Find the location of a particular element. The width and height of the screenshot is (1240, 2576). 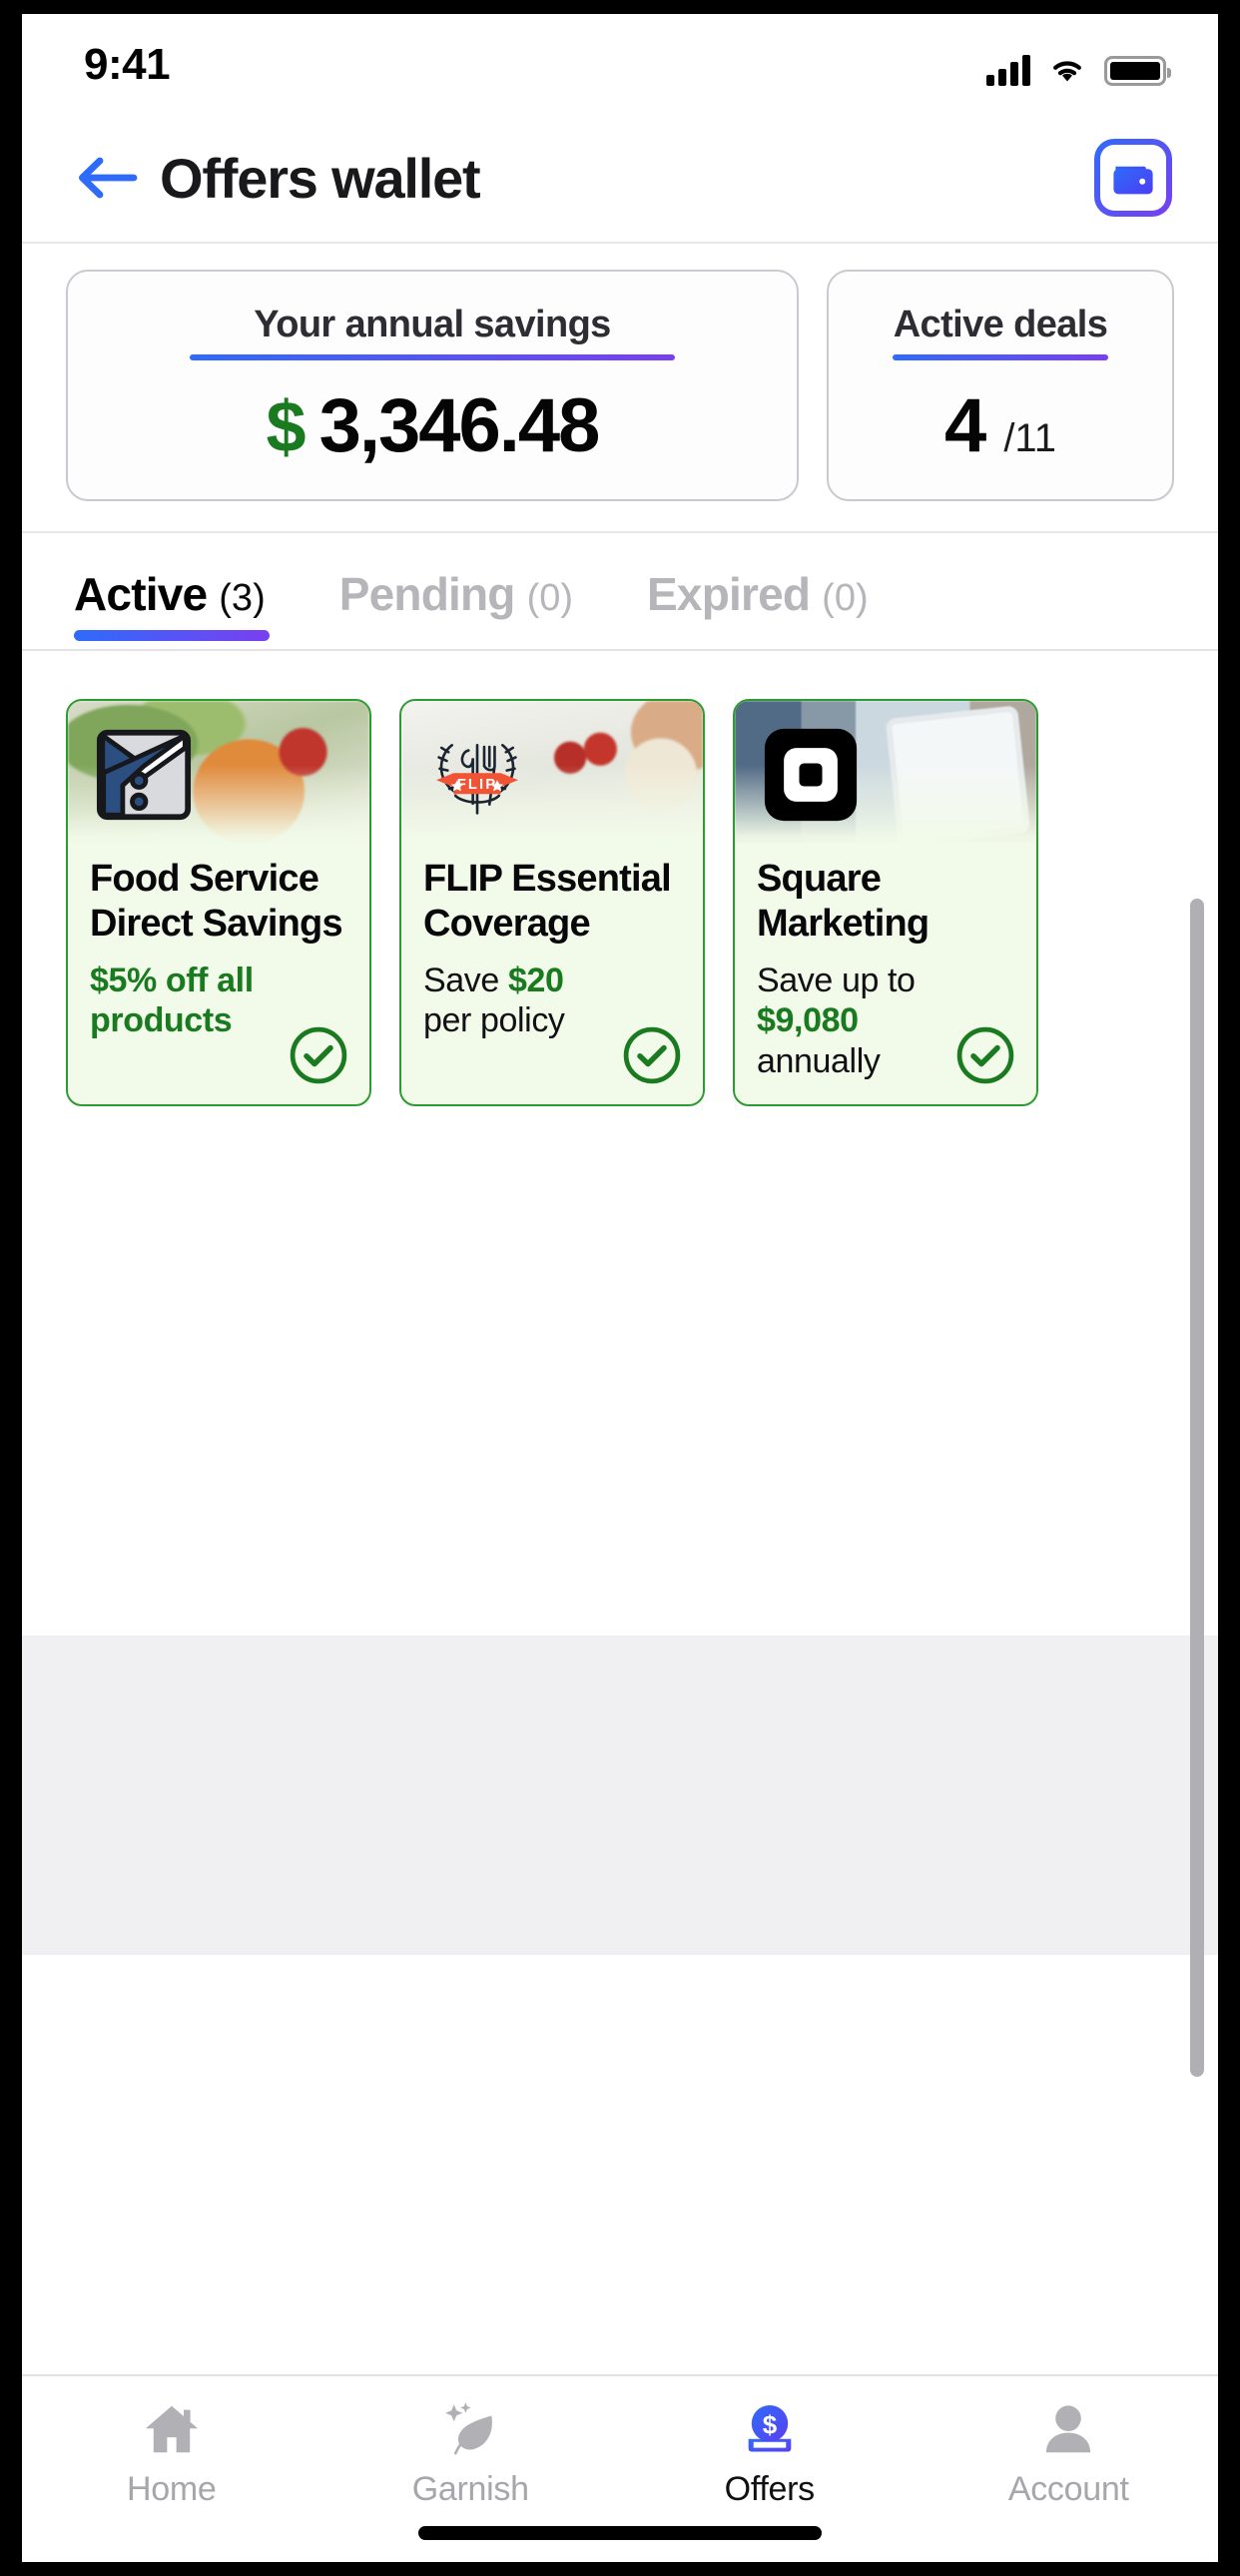

offer-title: Food Service Direct Savings is located at coordinates (217, 901).